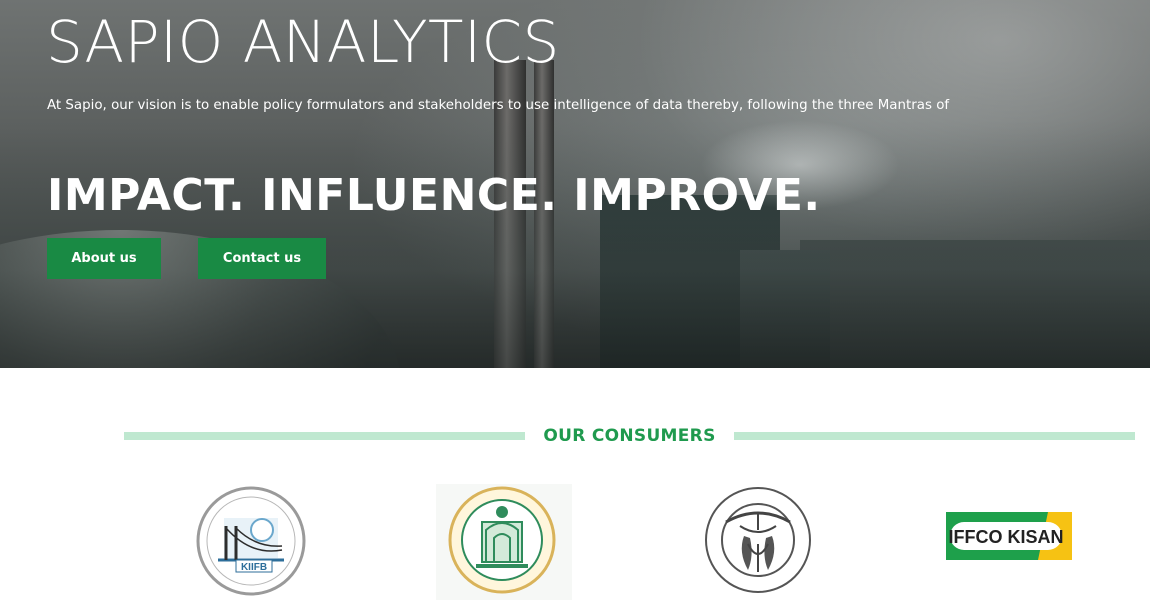 The height and width of the screenshot is (600, 1150). I want to click on svg-text: KIIFB, so click(254, 567).